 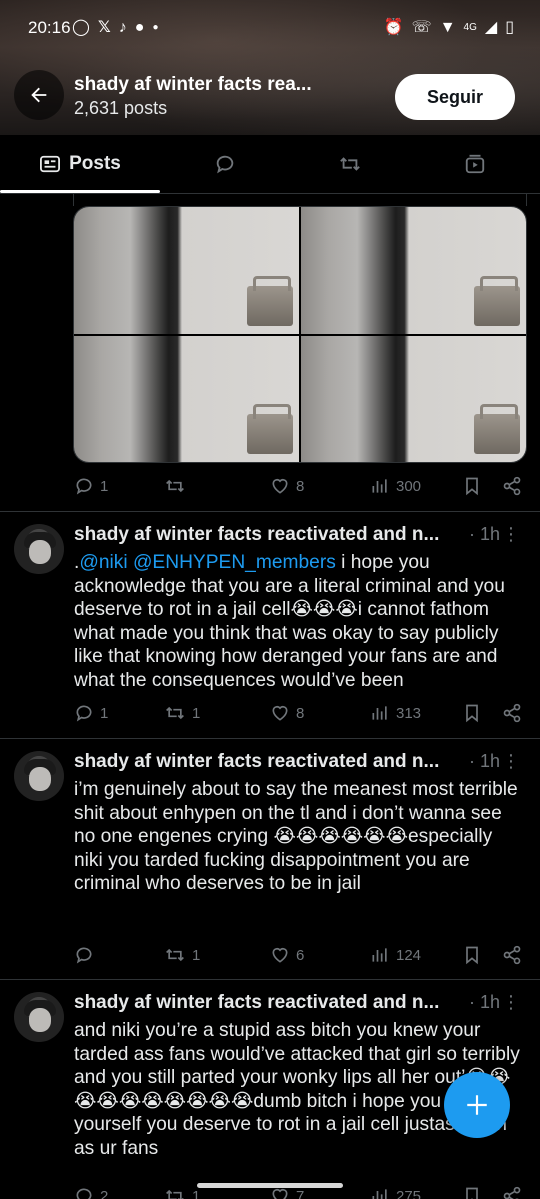 I want to click on views-button: 275, so click(x=395, y=1190).